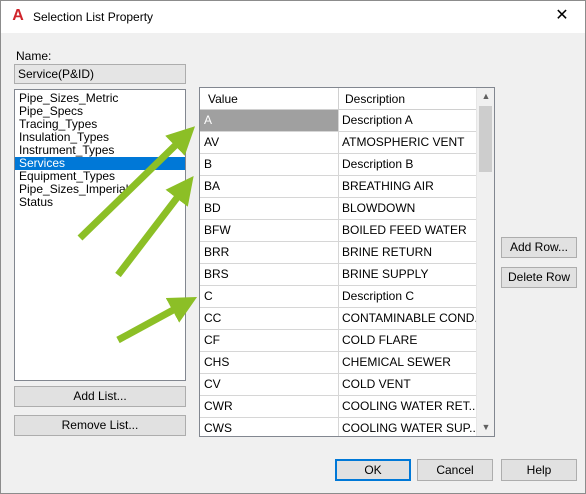 The width and height of the screenshot is (586, 494). Describe the element at coordinates (269, 384) in the screenshot. I see `value-cell: CV` at that location.